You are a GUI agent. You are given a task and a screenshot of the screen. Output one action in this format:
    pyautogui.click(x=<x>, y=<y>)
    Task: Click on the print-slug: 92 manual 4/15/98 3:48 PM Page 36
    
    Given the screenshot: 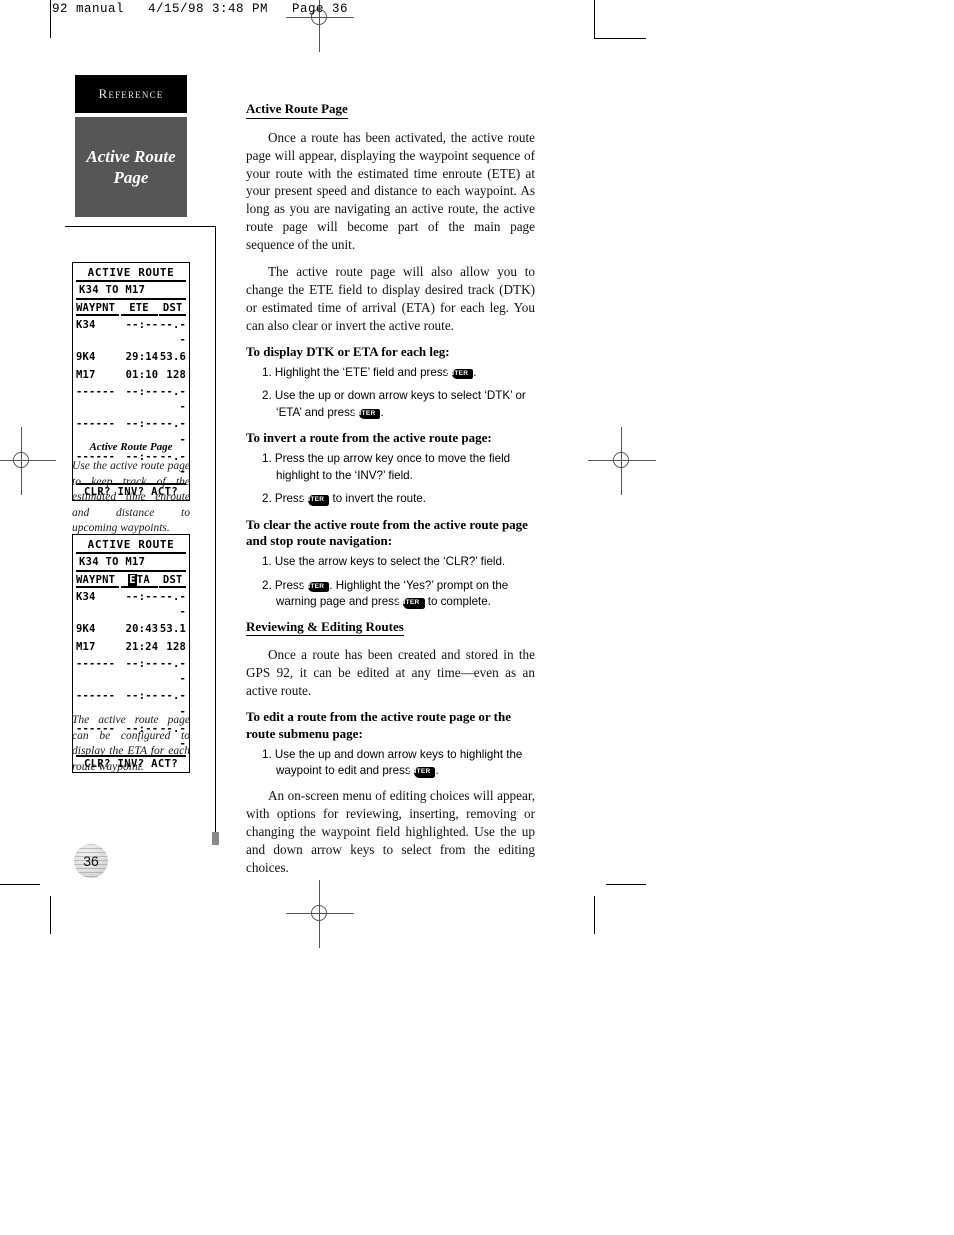 What is the action you would take?
    pyautogui.click(x=200, y=9)
    